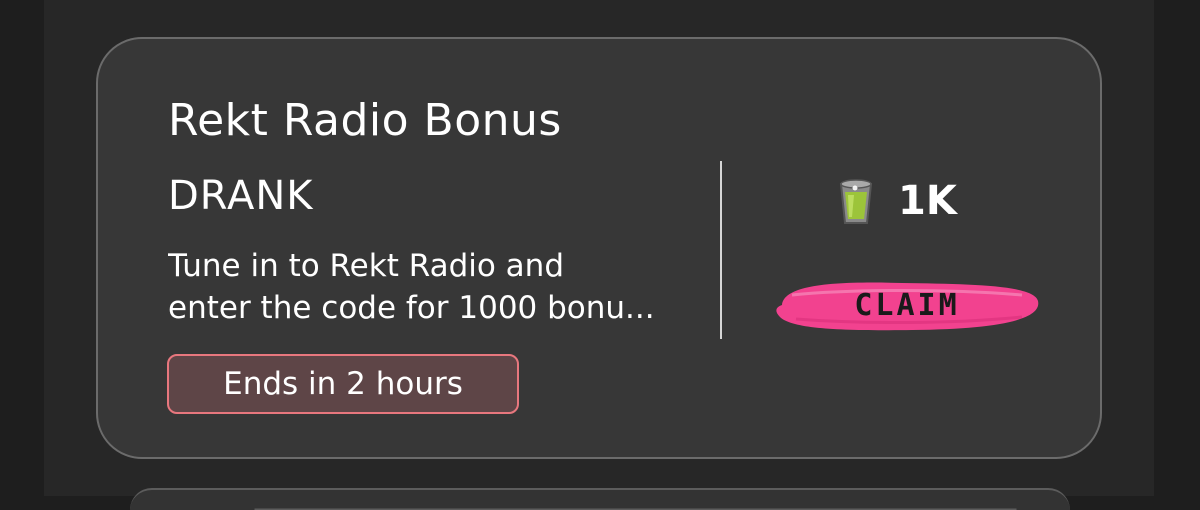 This screenshot has width=1200, height=510. I want to click on claim-button-label: CLAIM, so click(907, 305).